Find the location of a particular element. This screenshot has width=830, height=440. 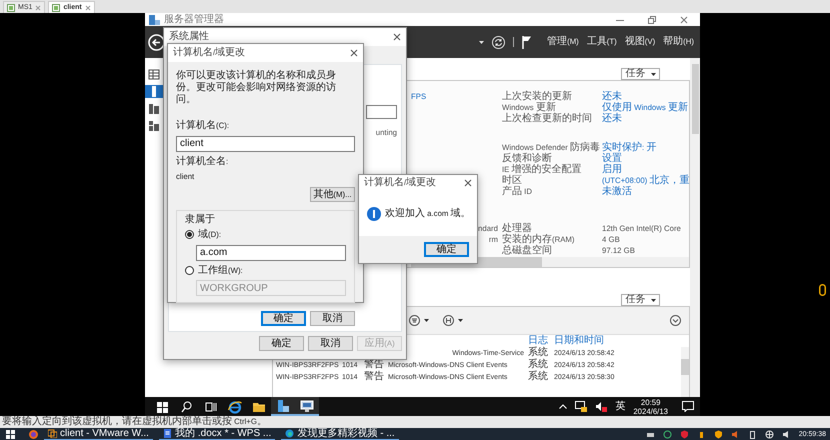

refresh-icon is located at coordinates (499, 42).